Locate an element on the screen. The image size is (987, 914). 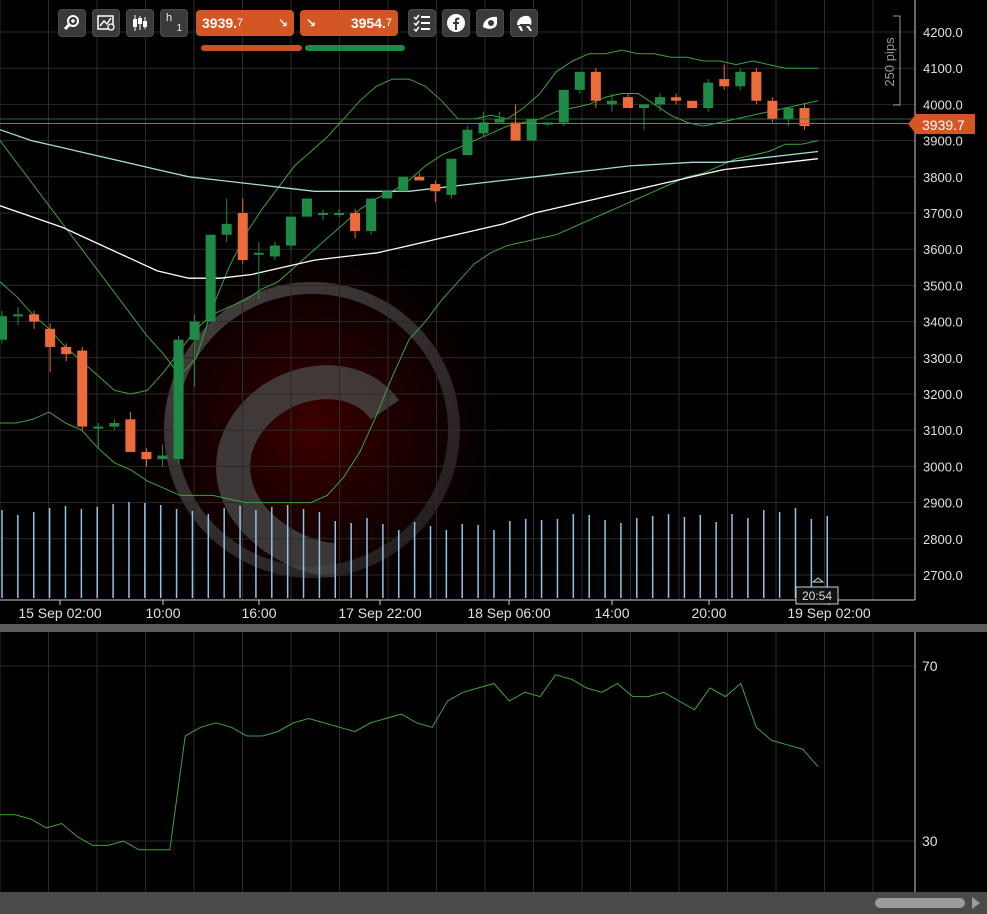
y-tick-label: 3300.0 is located at coordinates (943, 358).